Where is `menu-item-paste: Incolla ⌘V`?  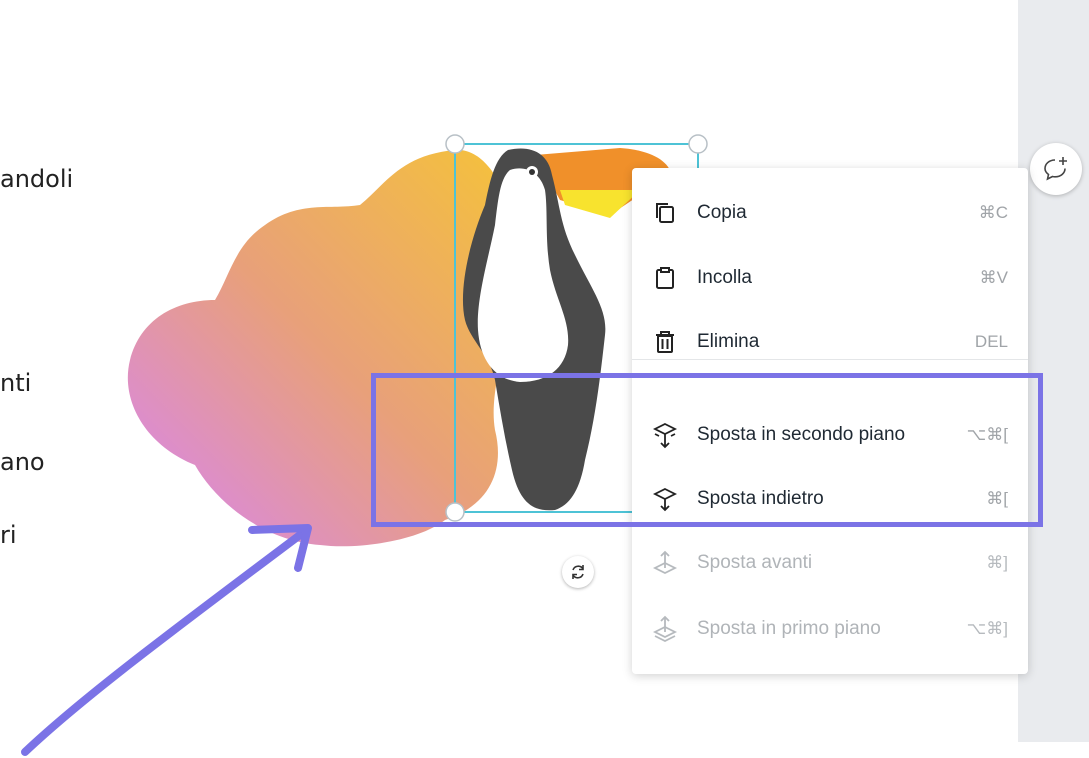 menu-item-paste: Incolla ⌘V is located at coordinates (830, 278).